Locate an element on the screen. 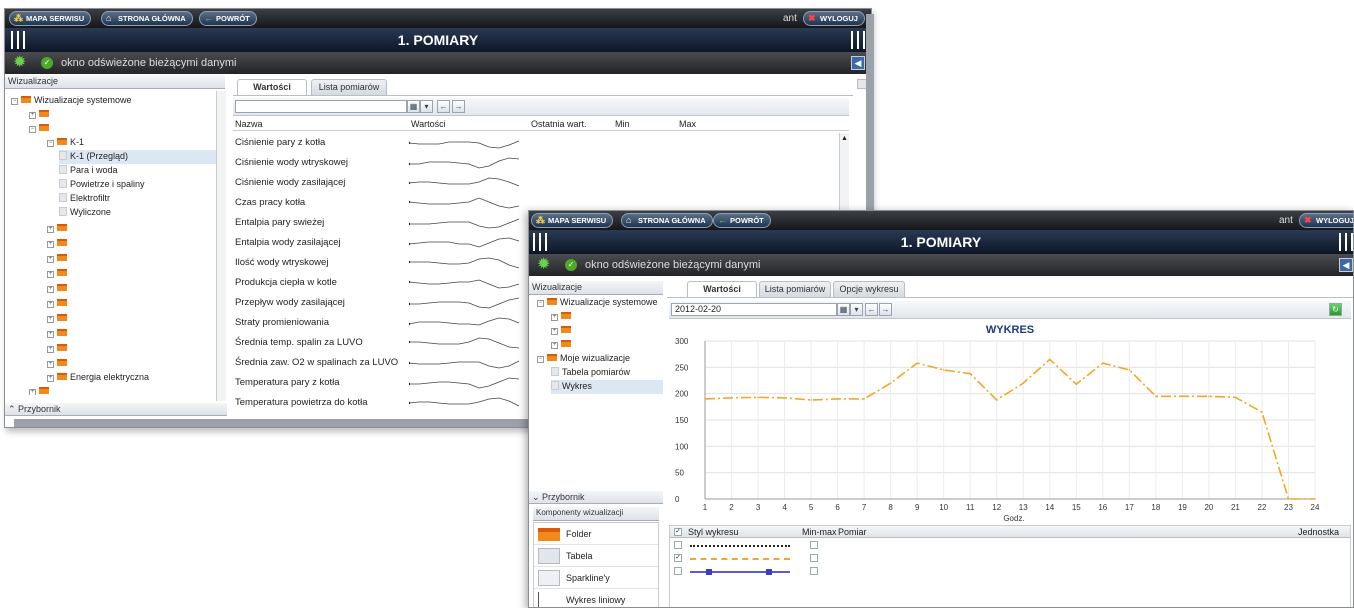  tree-node-mine: − Moje wizualizacje is located at coordinates (583, 359).